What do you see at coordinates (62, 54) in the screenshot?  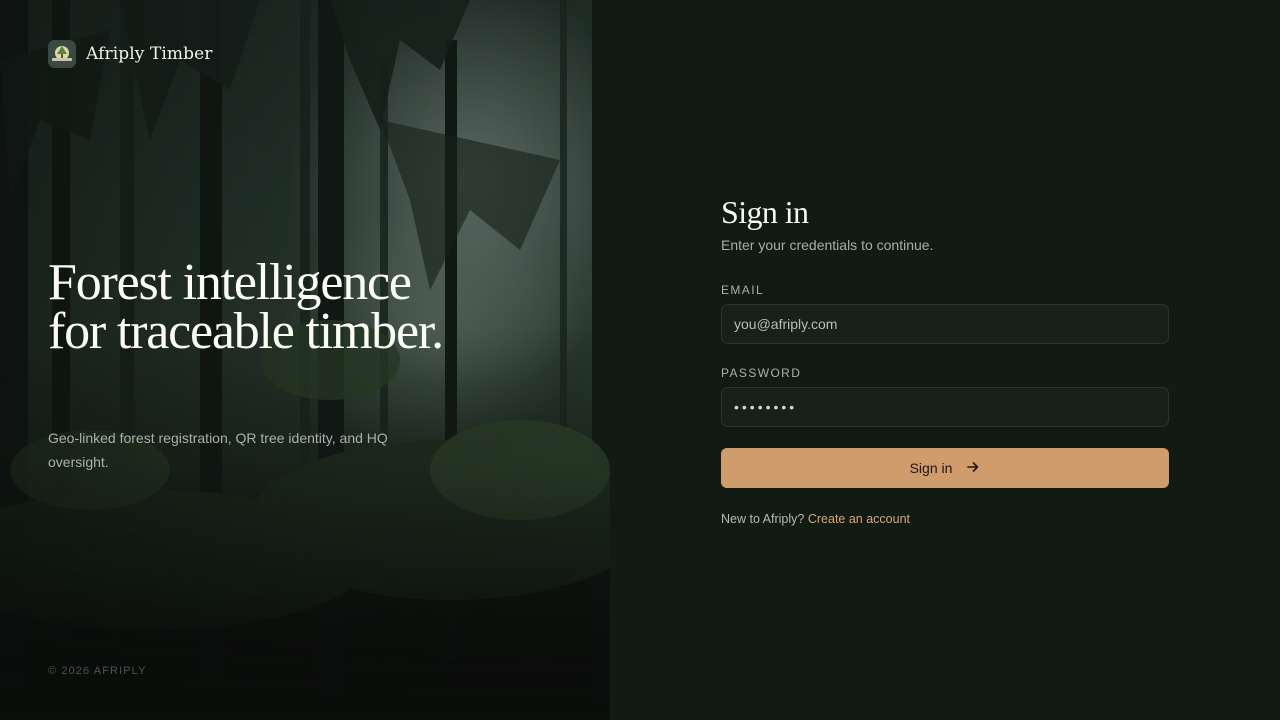 I see `tree-badge-icon` at bounding box center [62, 54].